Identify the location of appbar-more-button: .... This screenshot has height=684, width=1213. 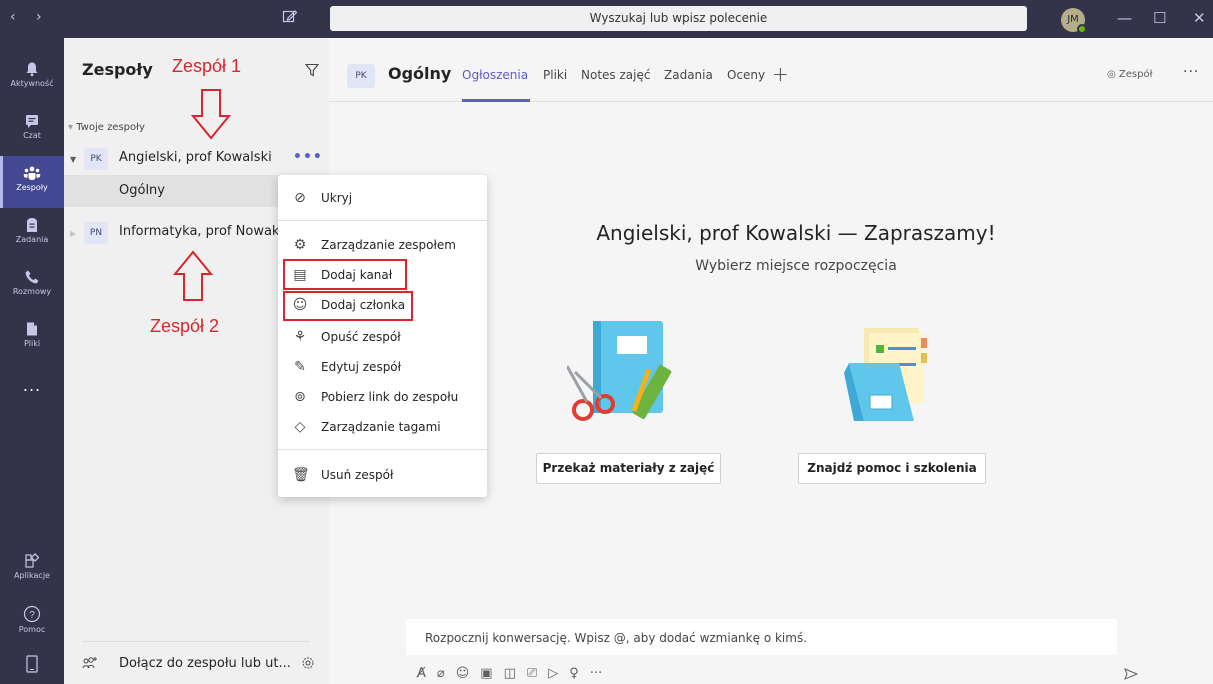
(32, 402).